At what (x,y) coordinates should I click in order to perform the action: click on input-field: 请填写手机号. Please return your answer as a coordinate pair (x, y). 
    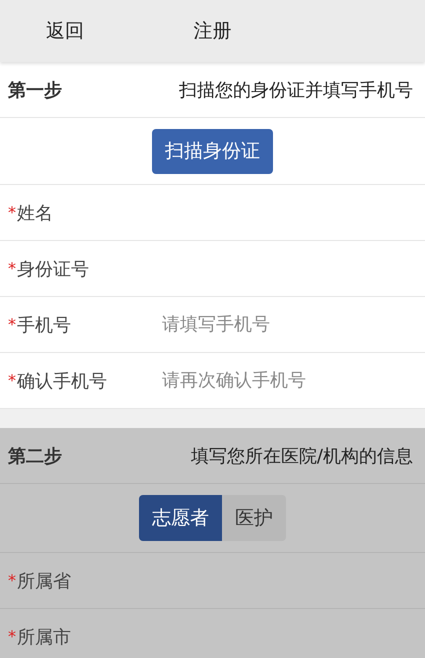
    Looking at the image, I should click on (288, 324).